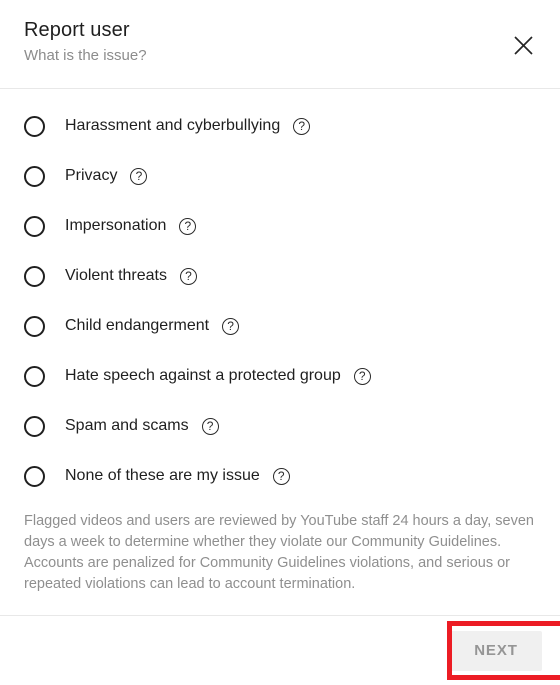 This screenshot has height=685, width=560. What do you see at coordinates (91, 175) in the screenshot?
I see `option-label: Privacy` at bounding box center [91, 175].